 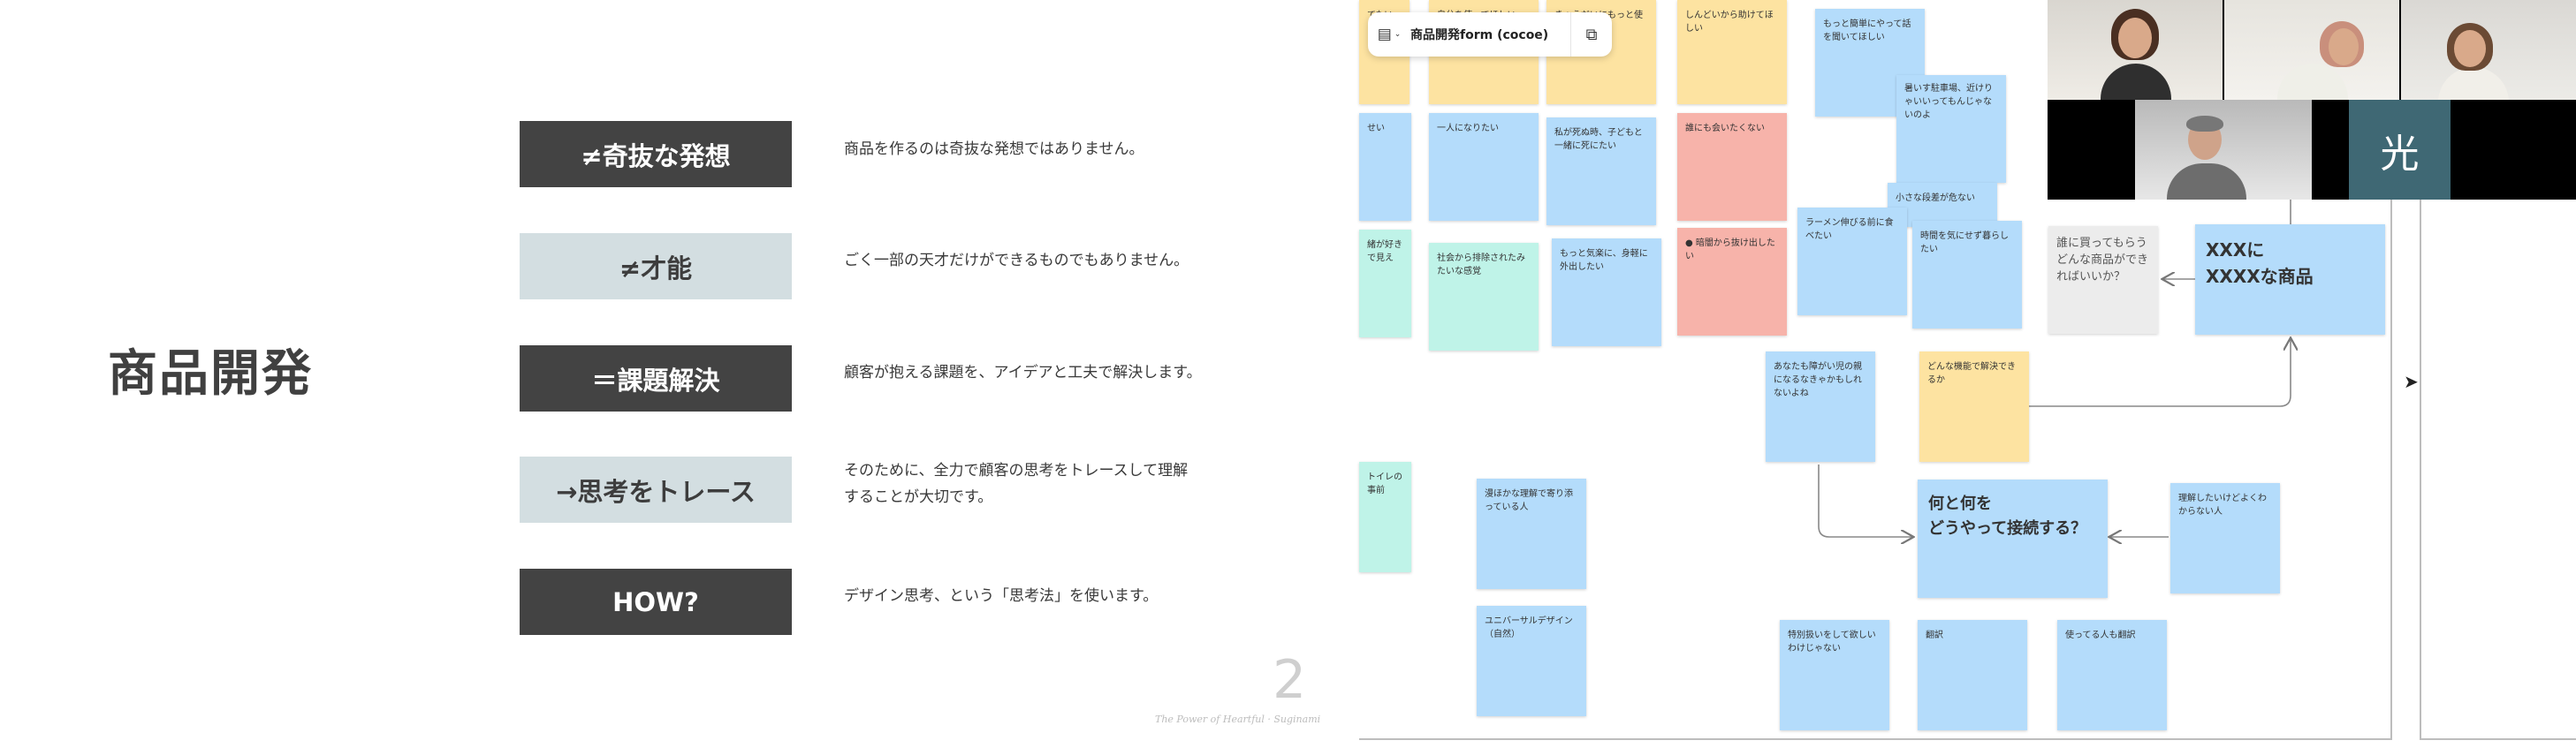 What do you see at coordinates (1865, 501) in the screenshot?
I see `arrow-to-connect` at bounding box center [1865, 501].